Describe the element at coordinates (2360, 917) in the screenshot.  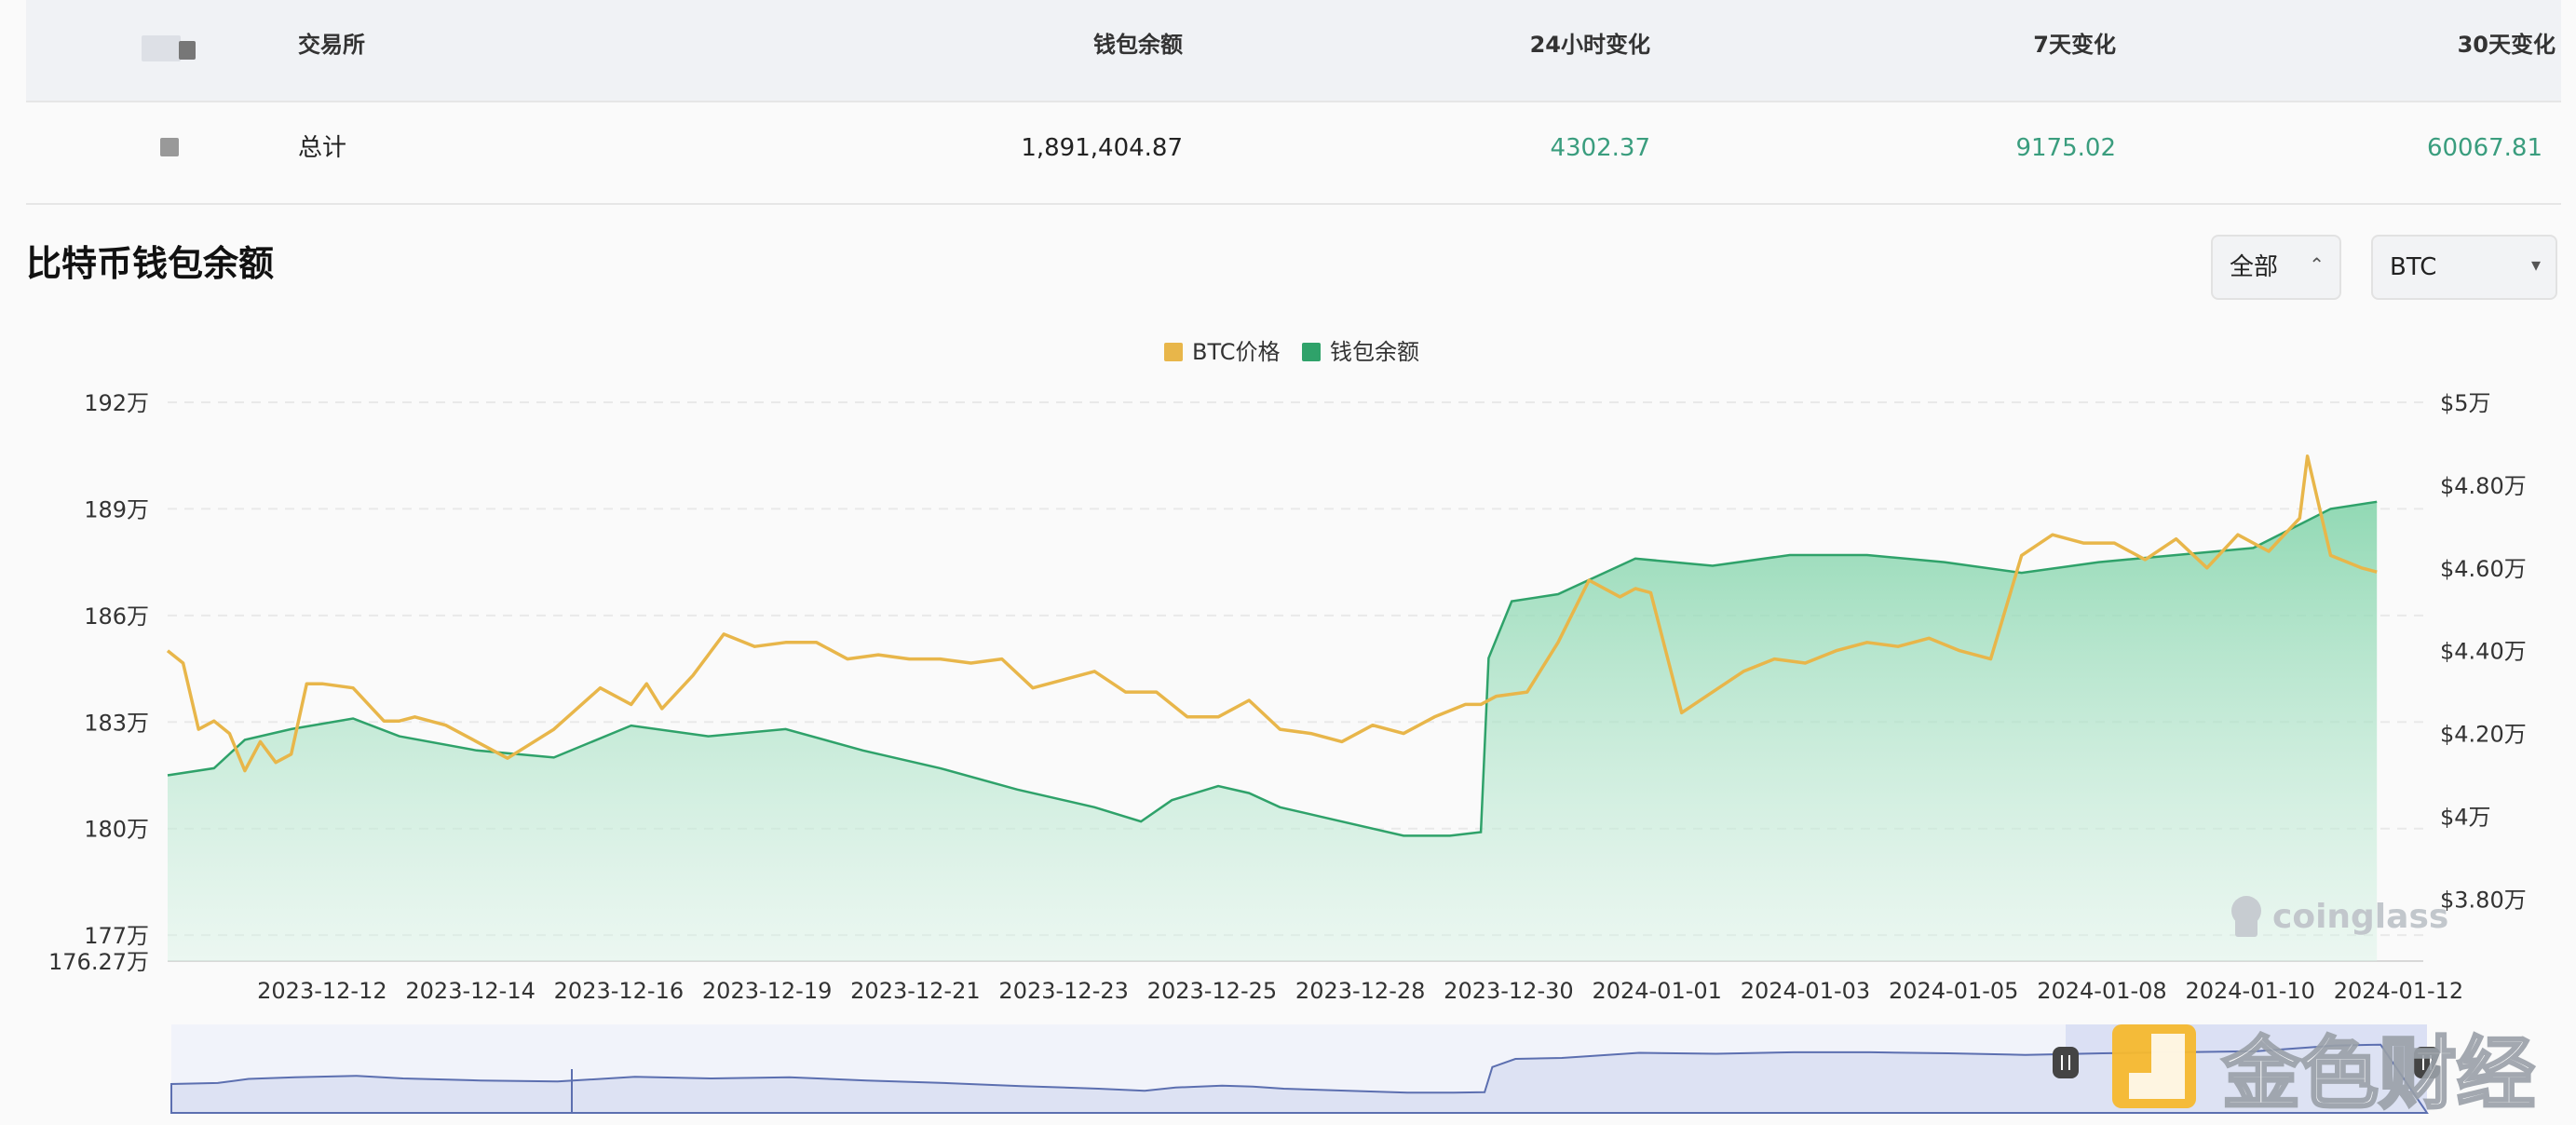
I see `coinglass-watermark-text: coinglass` at that location.